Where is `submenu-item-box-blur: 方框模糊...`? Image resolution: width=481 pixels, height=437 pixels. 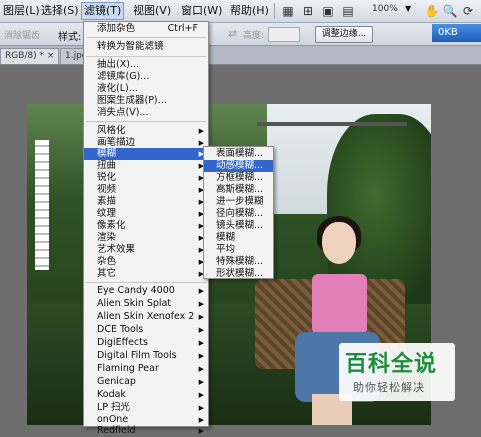 submenu-item-box-blur: 方框模糊... is located at coordinates (238, 178).